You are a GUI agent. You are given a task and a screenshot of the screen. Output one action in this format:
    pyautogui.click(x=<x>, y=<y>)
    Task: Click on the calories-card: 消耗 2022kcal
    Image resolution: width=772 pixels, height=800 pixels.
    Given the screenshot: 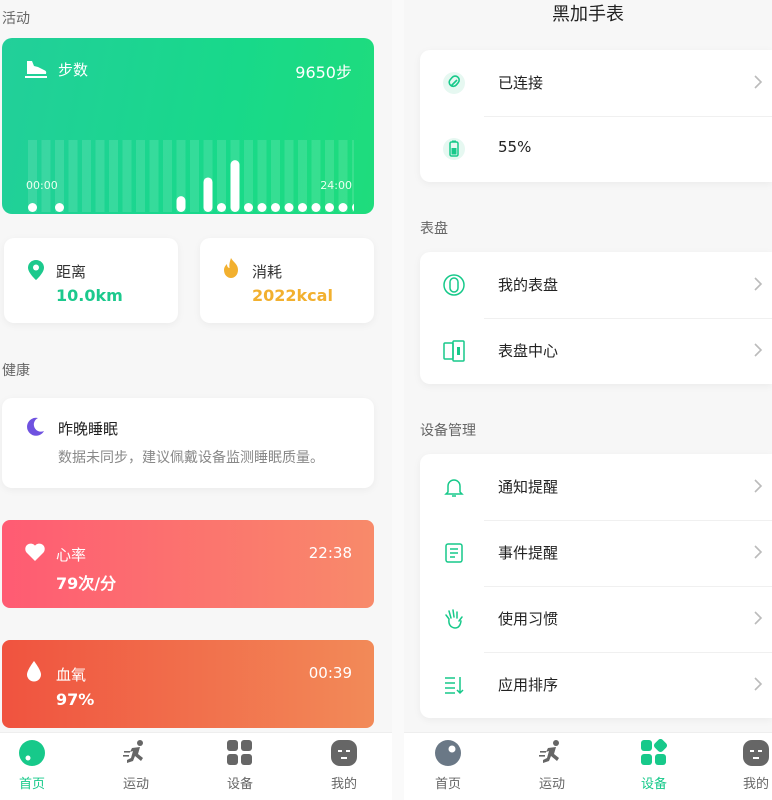 What is the action you would take?
    pyautogui.click(x=287, y=280)
    